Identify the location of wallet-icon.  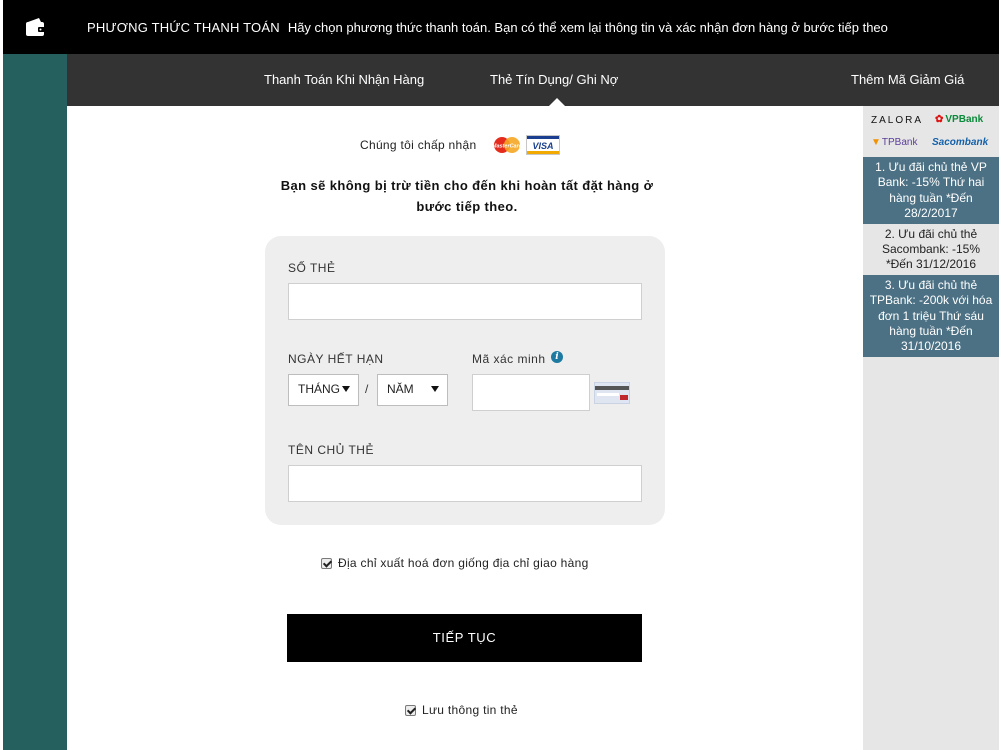
(36, 27).